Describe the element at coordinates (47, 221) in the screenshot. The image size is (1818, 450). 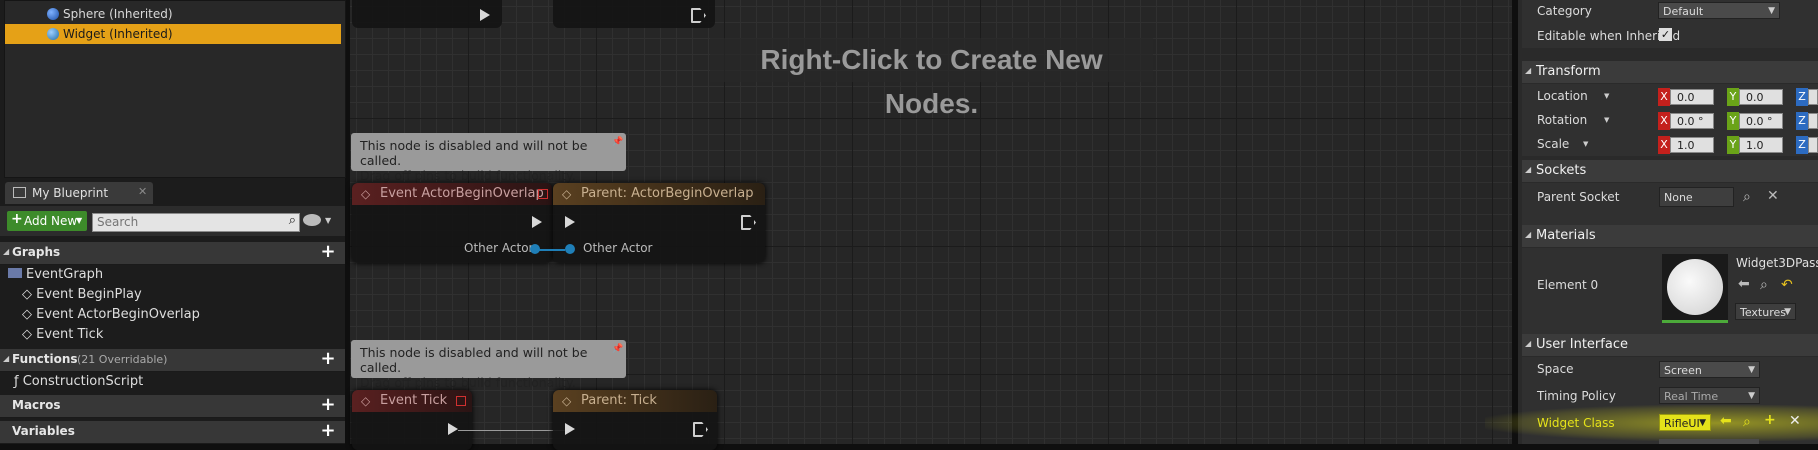
I see `add-new-button: + Add New ▼` at that location.